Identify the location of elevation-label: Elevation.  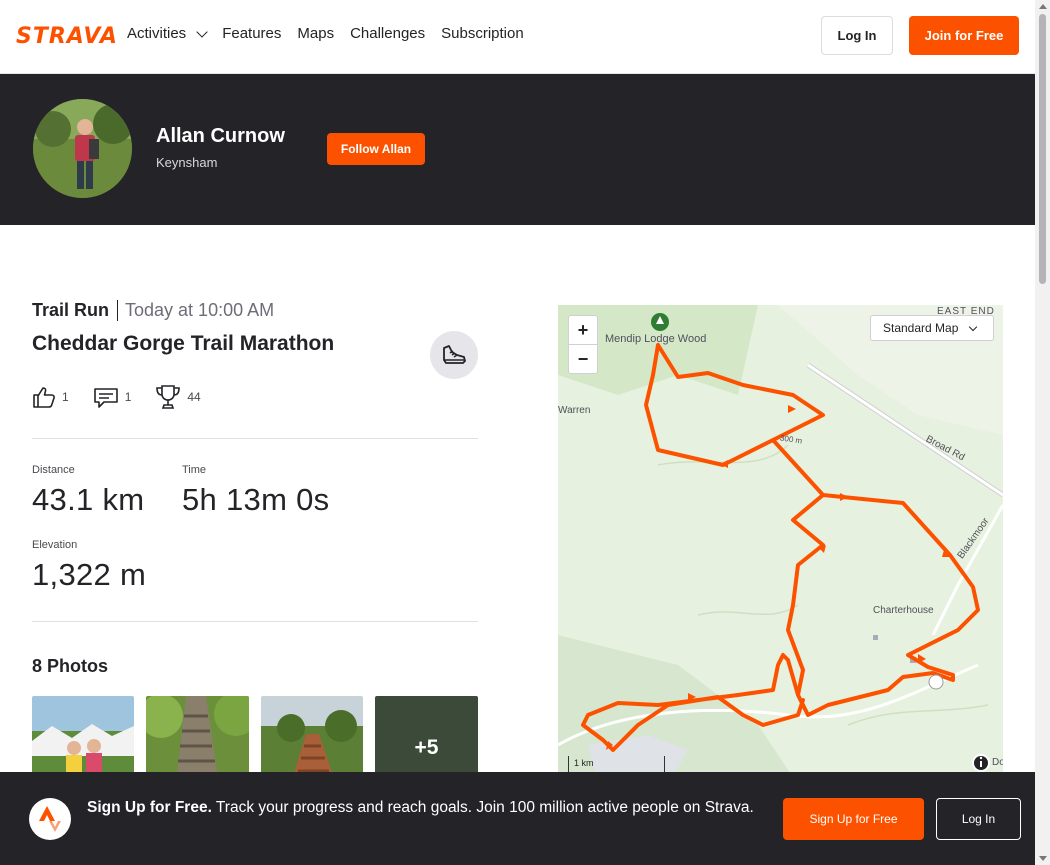
(55, 545).